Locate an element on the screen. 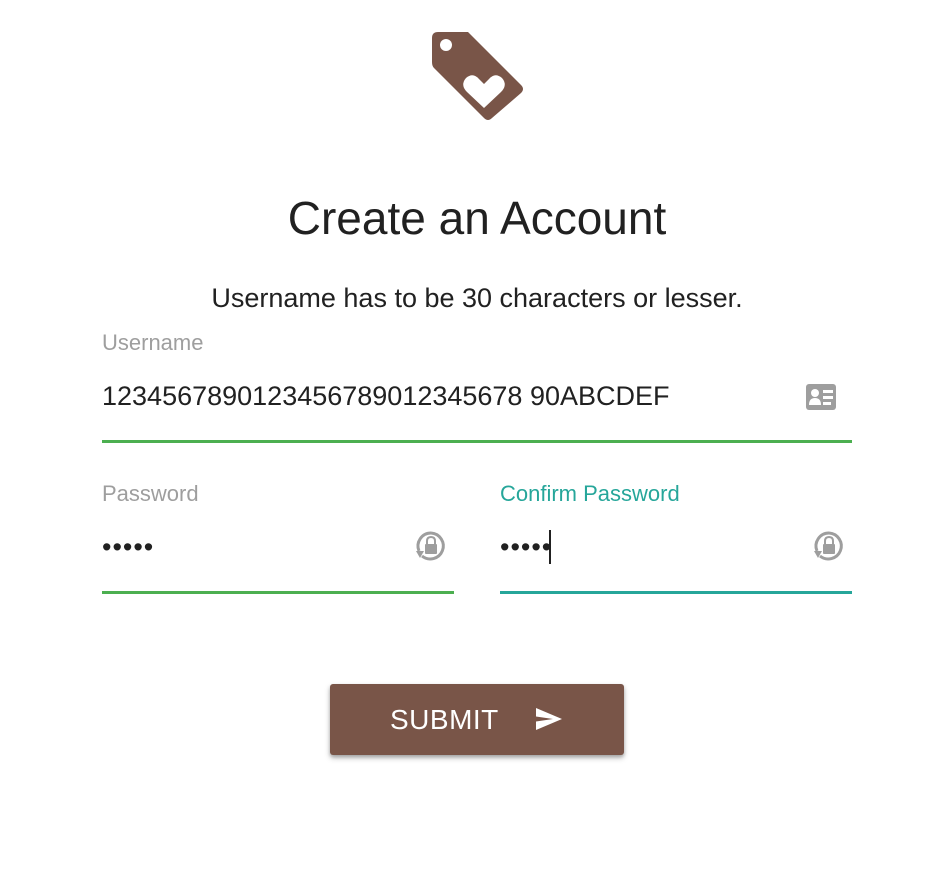 The image size is (938, 870). password-field: Password is located at coordinates (278, 538).